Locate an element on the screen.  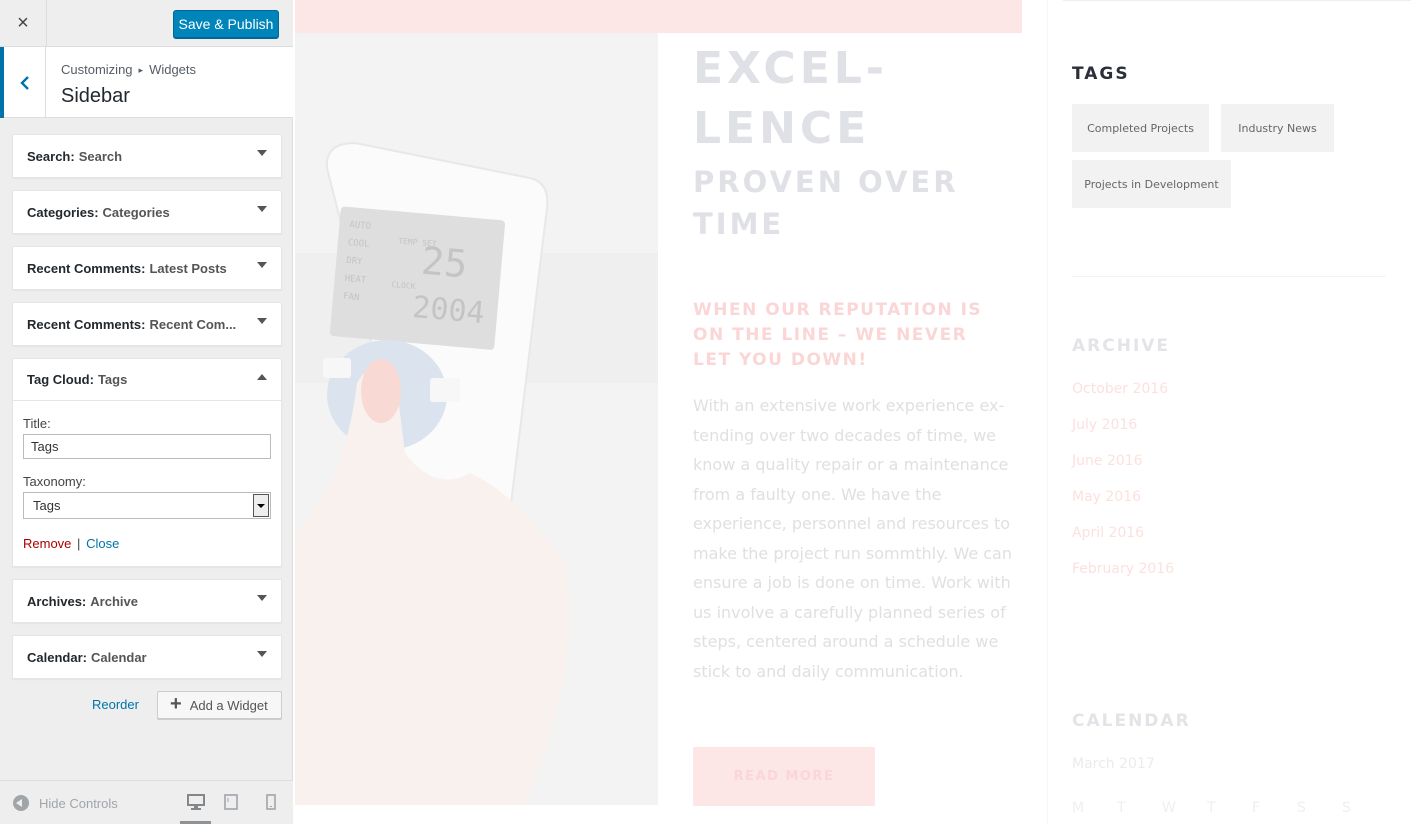
remote-mode-heat: HEAT is located at coordinates (355, 280).